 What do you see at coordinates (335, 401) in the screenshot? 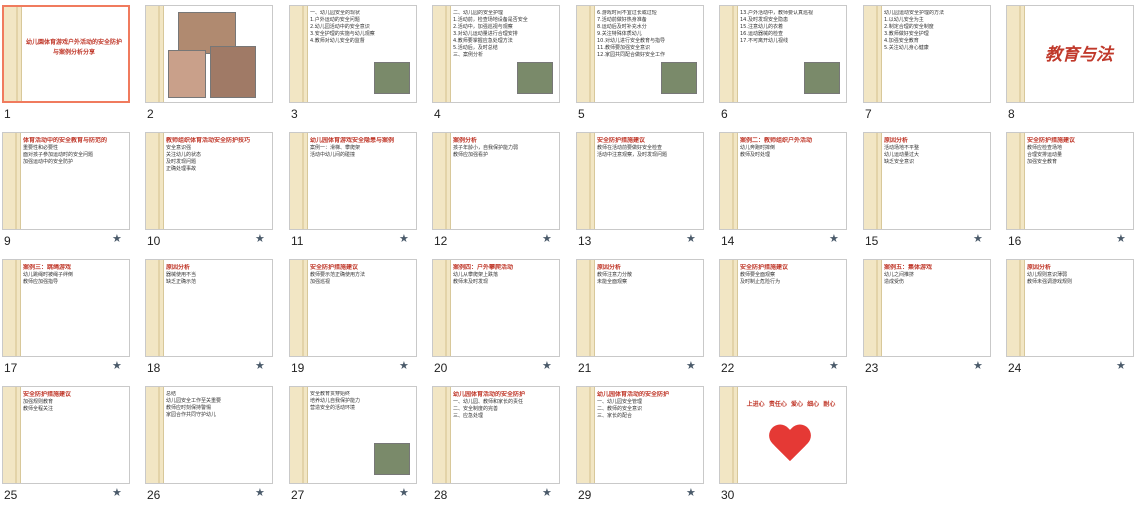
I see `slide-text: 培养幼儿自我保护能力` at bounding box center [335, 401].